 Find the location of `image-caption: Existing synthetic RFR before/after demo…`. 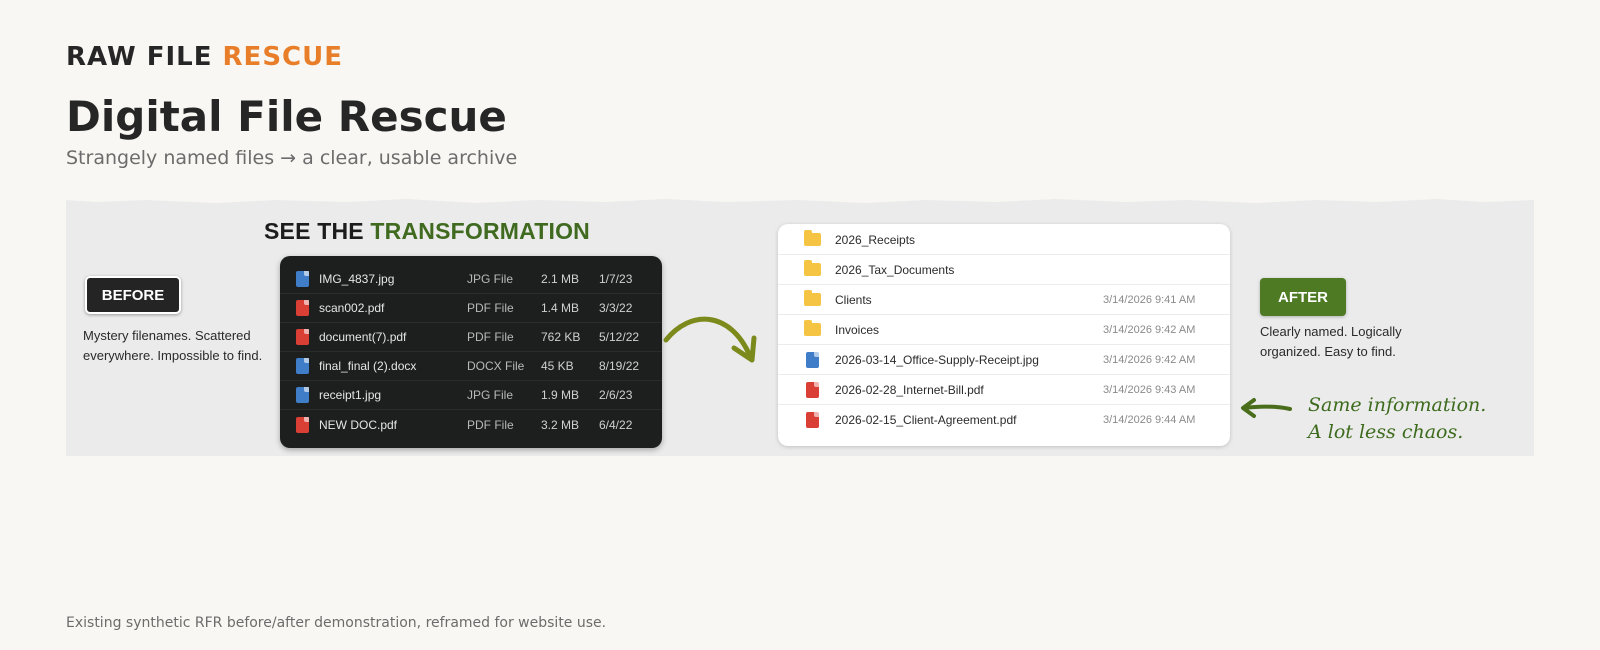

image-caption: Existing synthetic RFR before/after demo… is located at coordinates (336, 623).